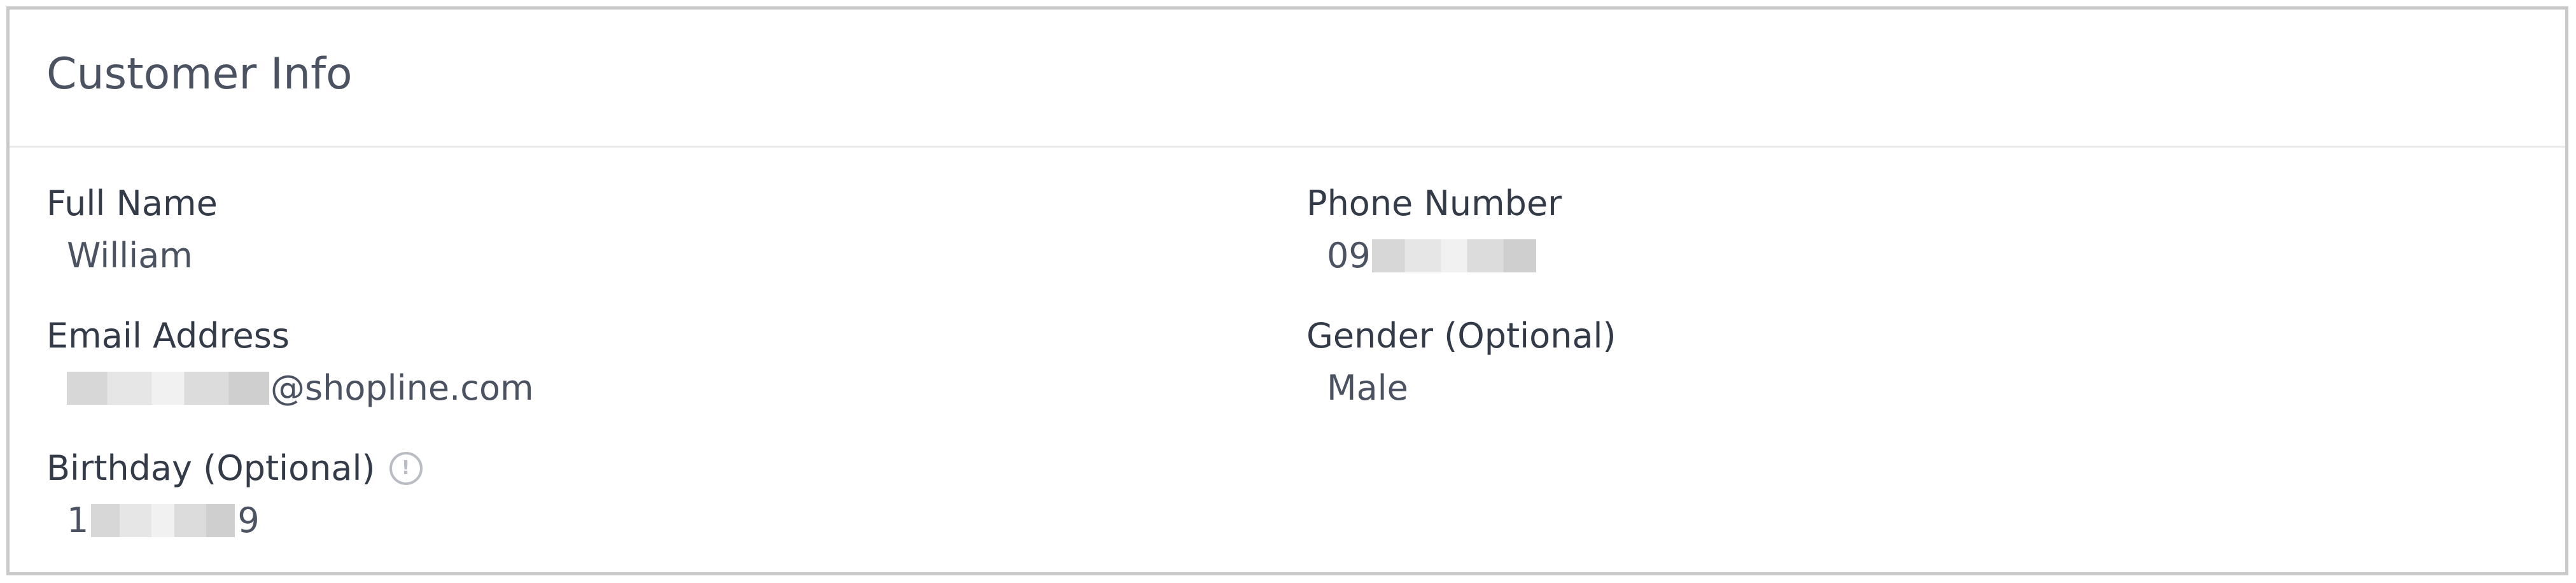  What do you see at coordinates (290, 362) in the screenshot?
I see `email-address-field: Email Address @shopline.com` at bounding box center [290, 362].